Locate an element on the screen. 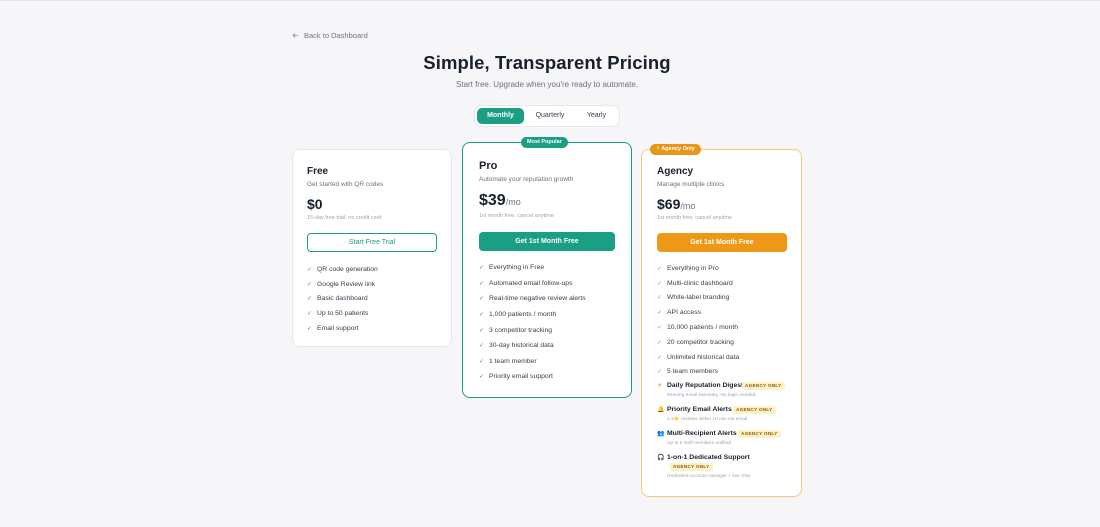 This screenshot has height=527, width=1100. list-item: ✓ Automated email follow-ups is located at coordinates (526, 283).